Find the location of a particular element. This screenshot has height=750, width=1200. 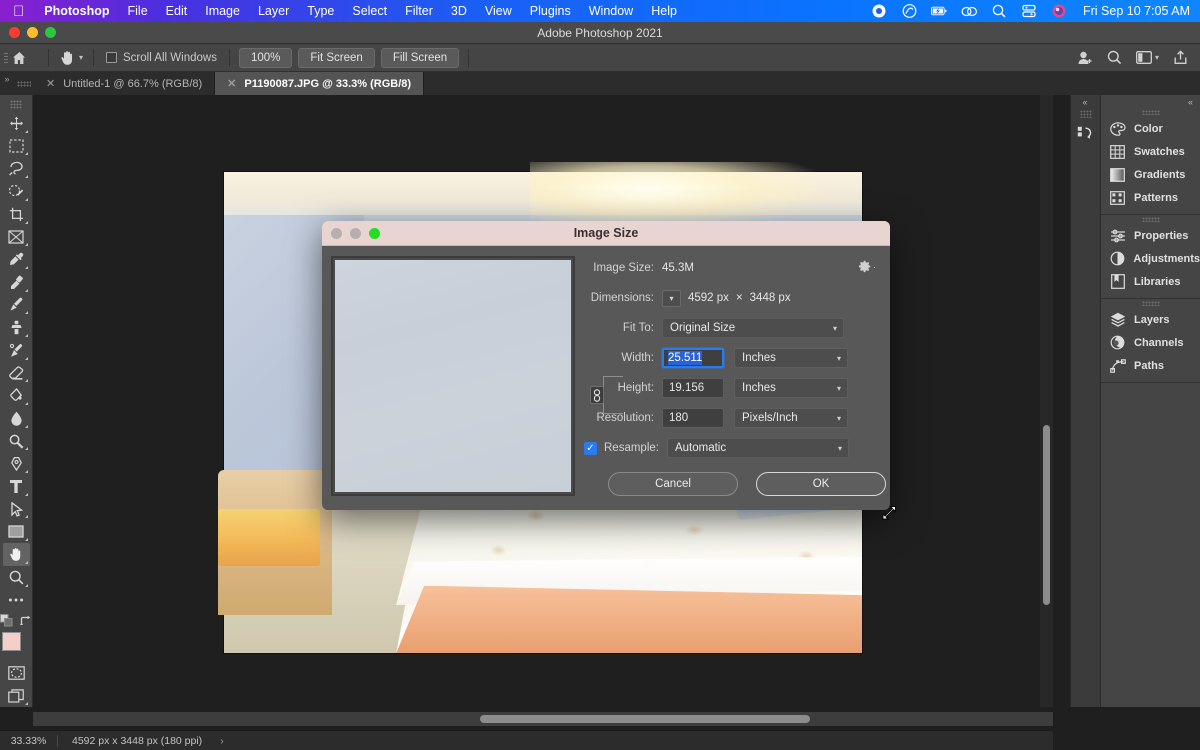

height-unit-select: Inches ▾ is located at coordinates (791, 388).